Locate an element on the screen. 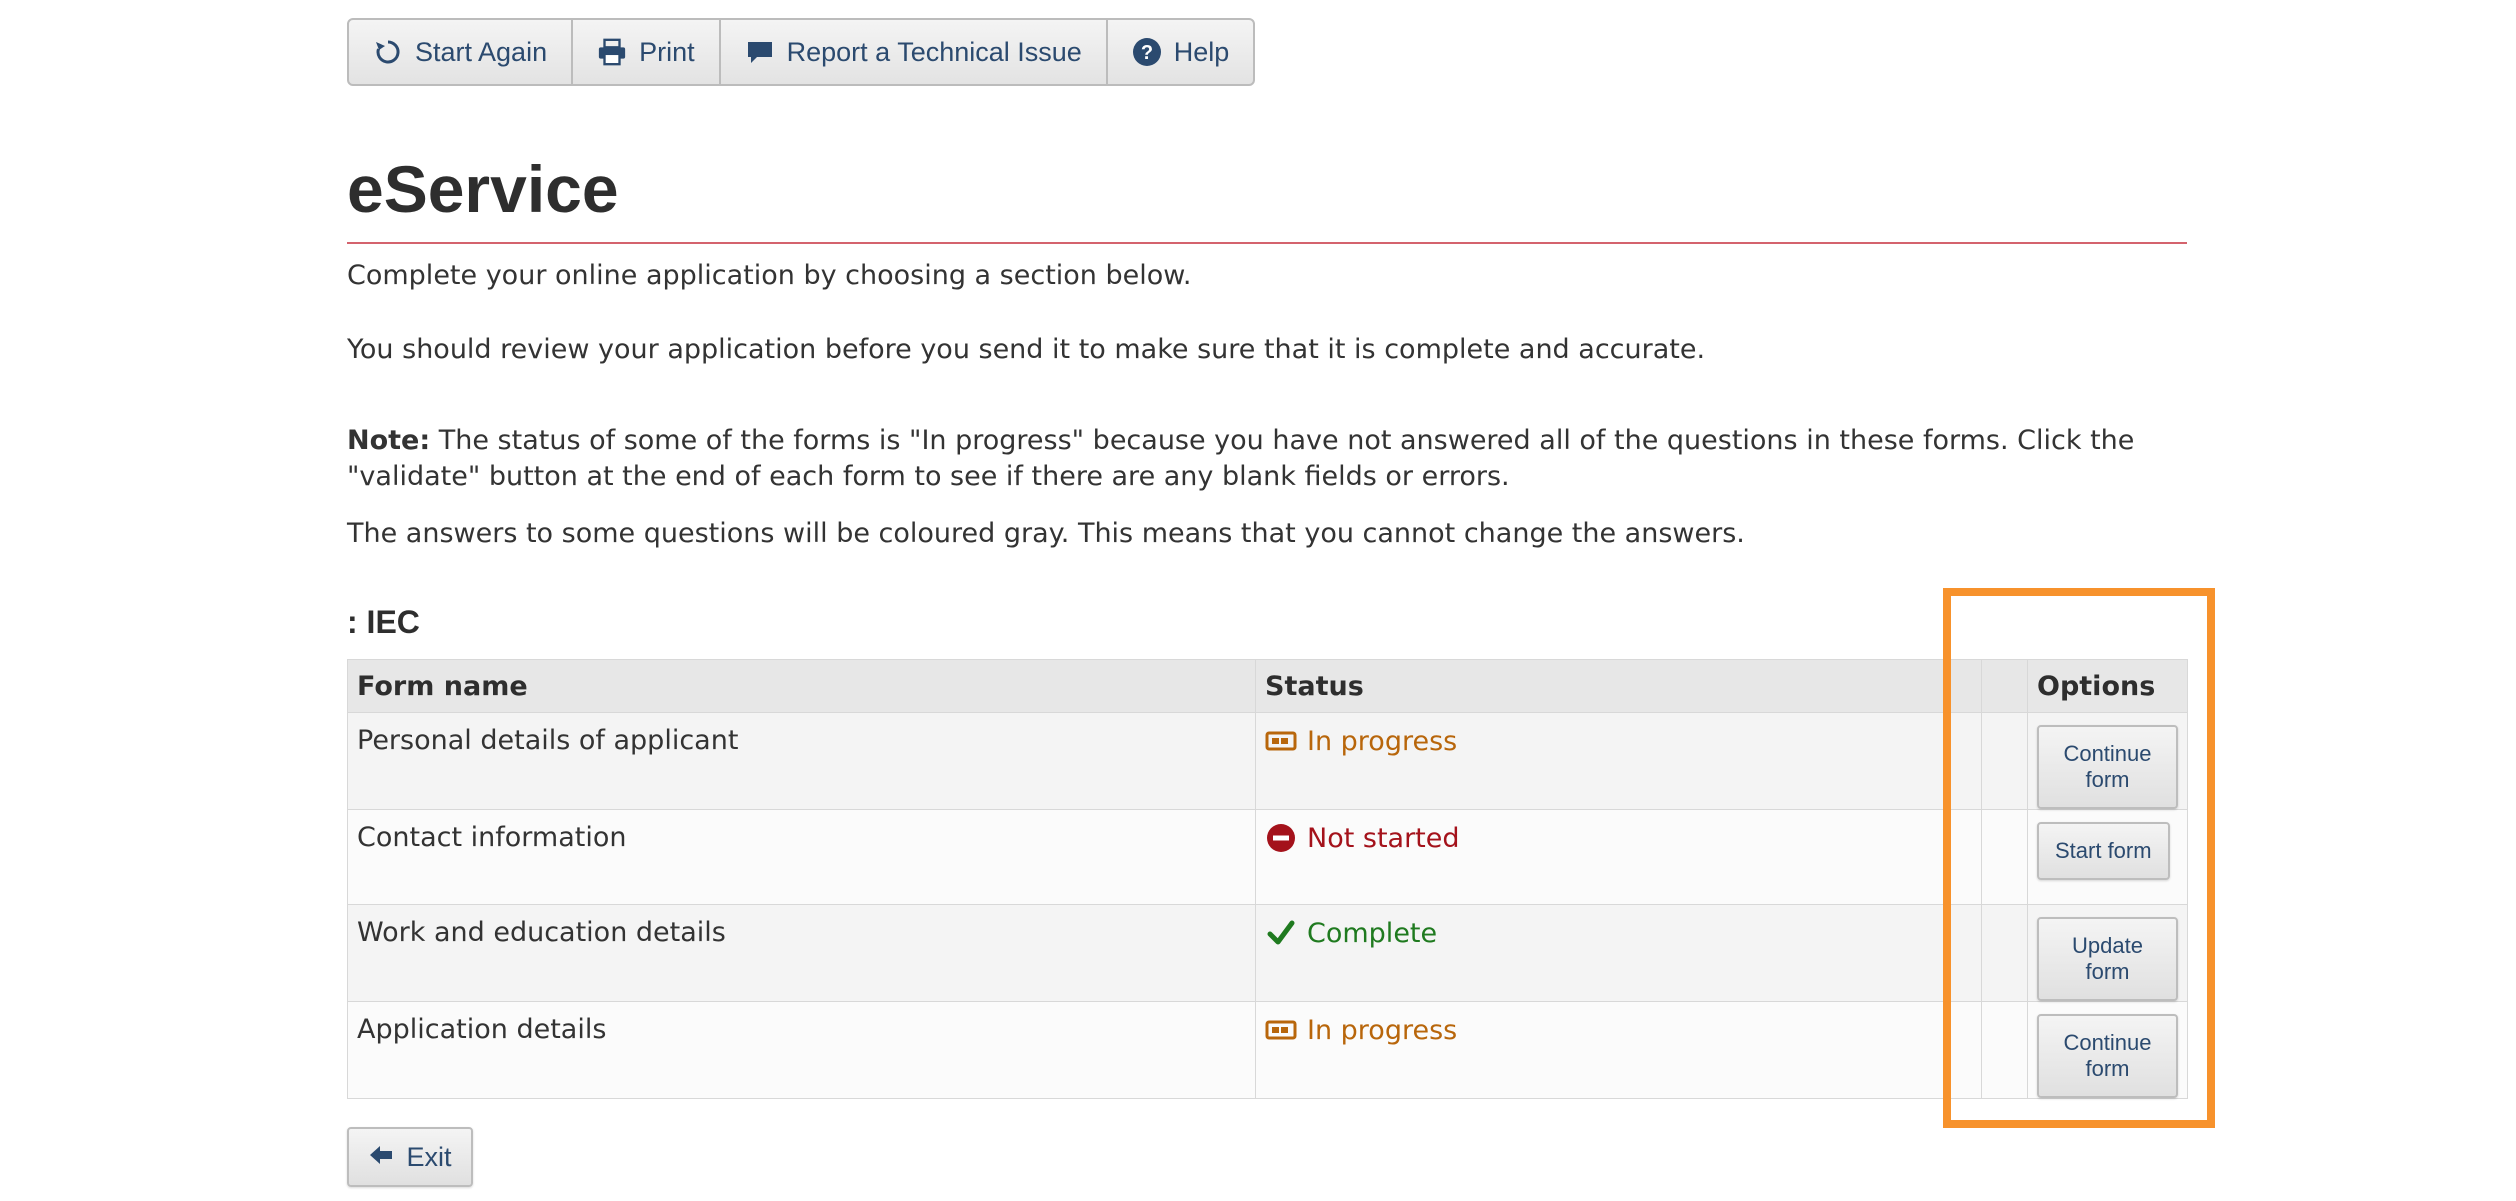 This screenshot has height=1201, width=2516. form-name-cell: Application details is located at coordinates (801, 1050).